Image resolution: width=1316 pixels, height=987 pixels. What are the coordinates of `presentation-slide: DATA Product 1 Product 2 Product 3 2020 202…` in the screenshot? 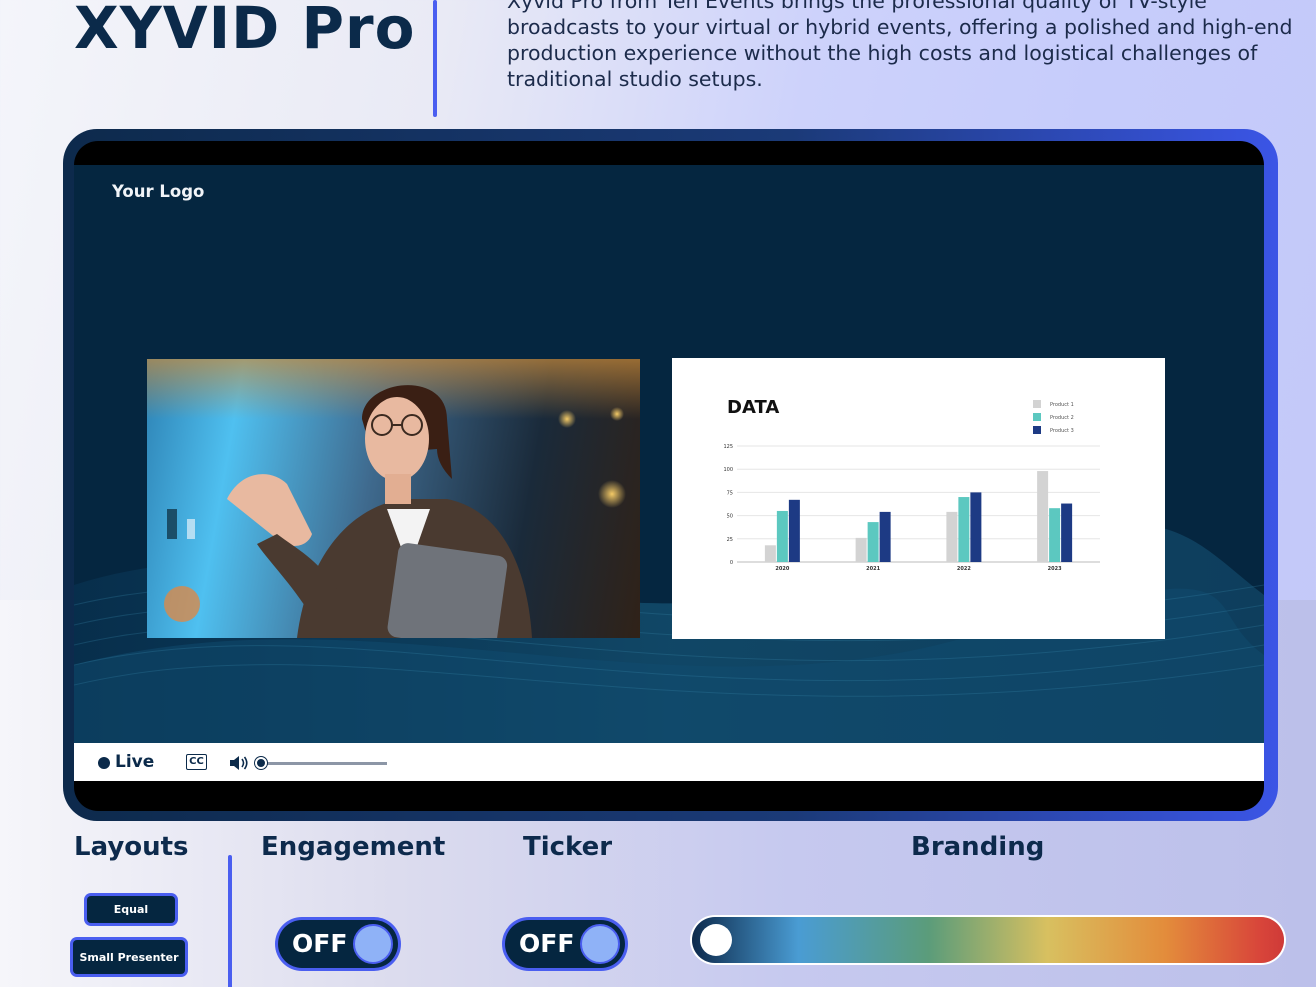 It's located at (918, 498).